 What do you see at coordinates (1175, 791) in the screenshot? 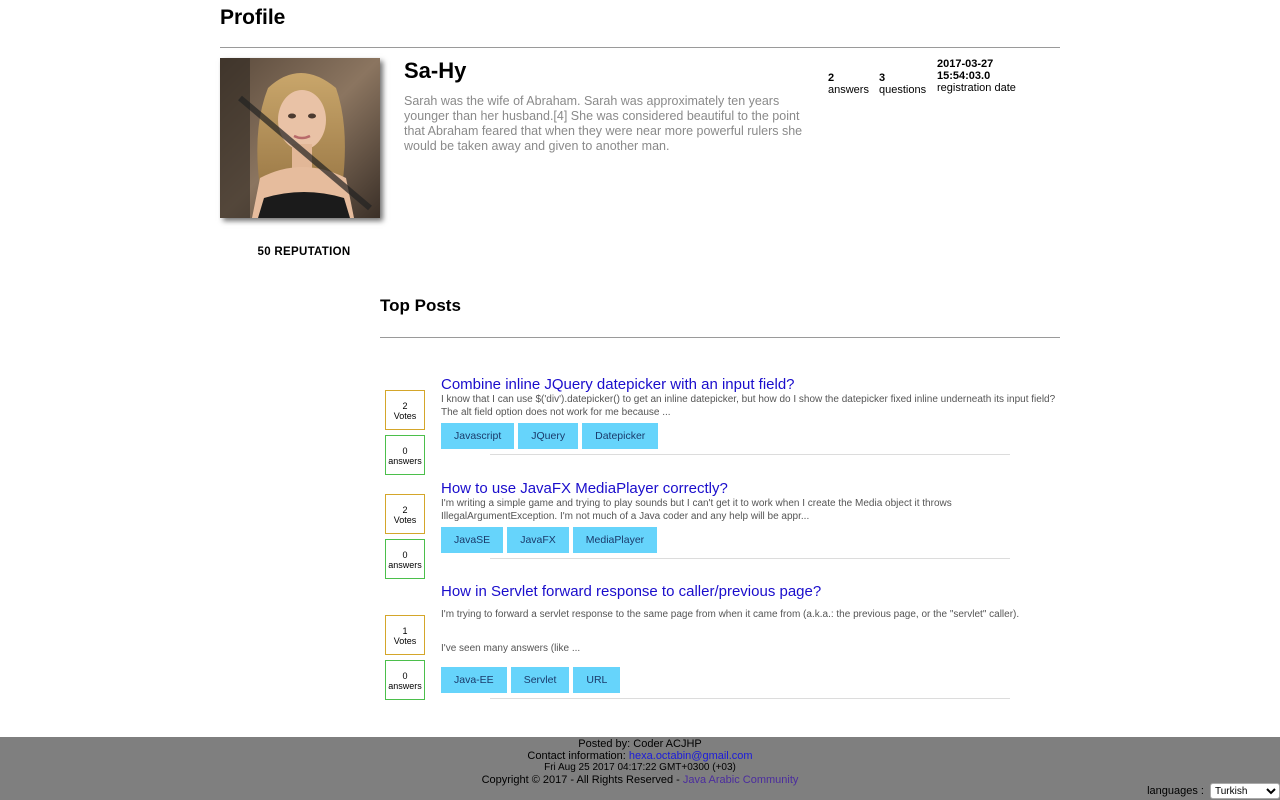
I see `languages-label: languages :` at bounding box center [1175, 791].